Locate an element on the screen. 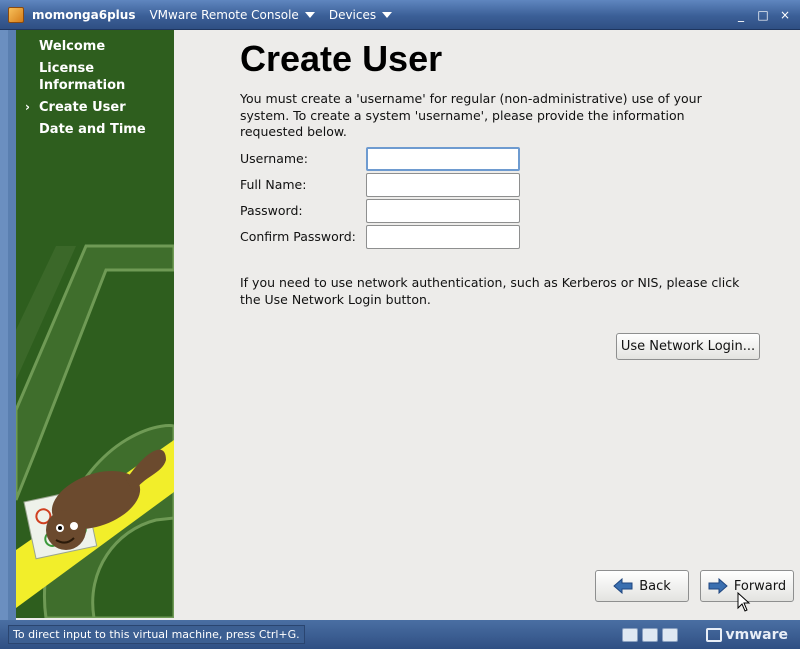 This screenshot has width=800, height=649. minimize-icon: _ is located at coordinates (741, 15).